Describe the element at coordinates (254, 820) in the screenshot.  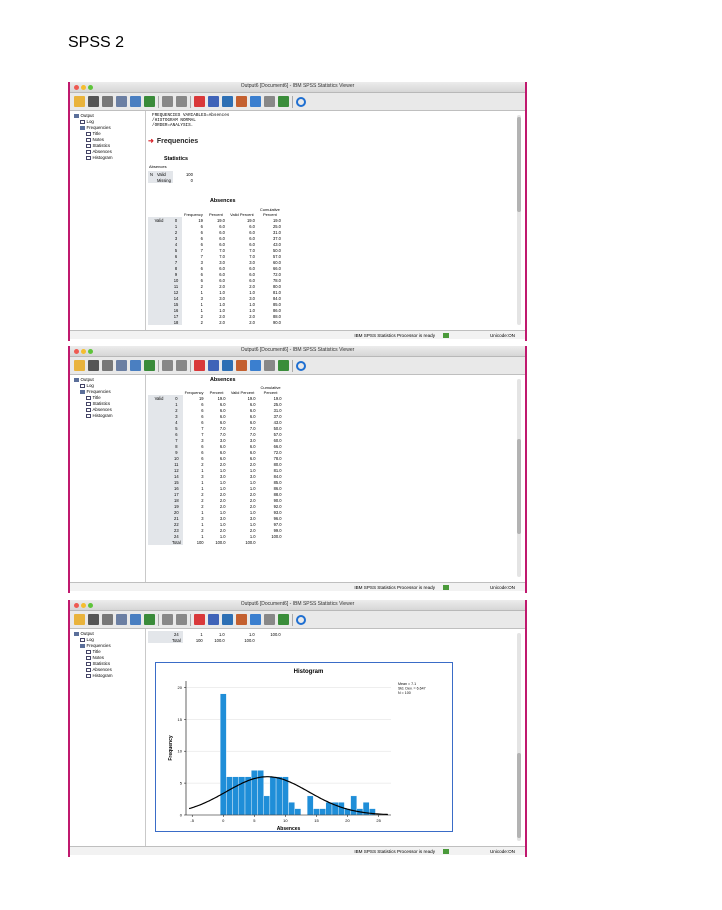
I see `x-tick-label: 5` at that location.